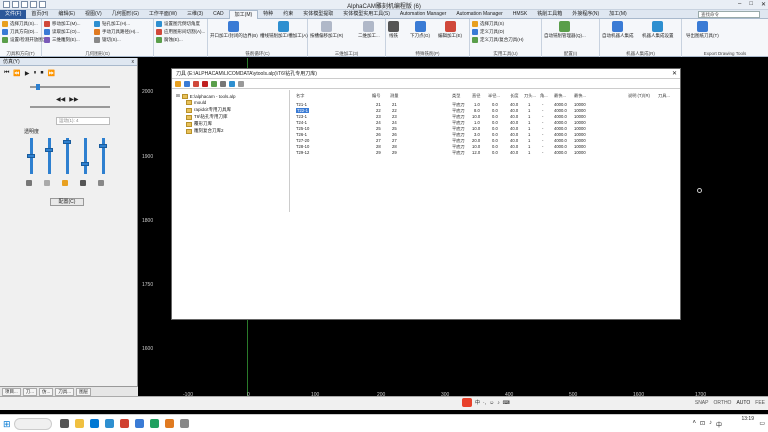 The image size is (768, 432). I want to click on tab-cad: CAD, so click(218, 14).